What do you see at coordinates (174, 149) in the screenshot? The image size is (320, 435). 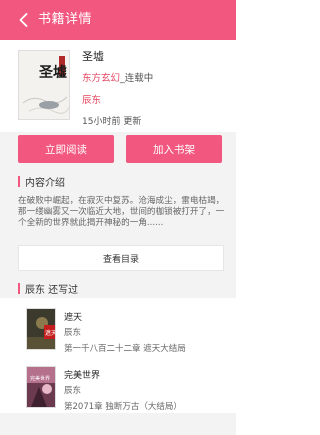 I see `add-to-shelf-button: 加入书架` at bounding box center [174, 149].